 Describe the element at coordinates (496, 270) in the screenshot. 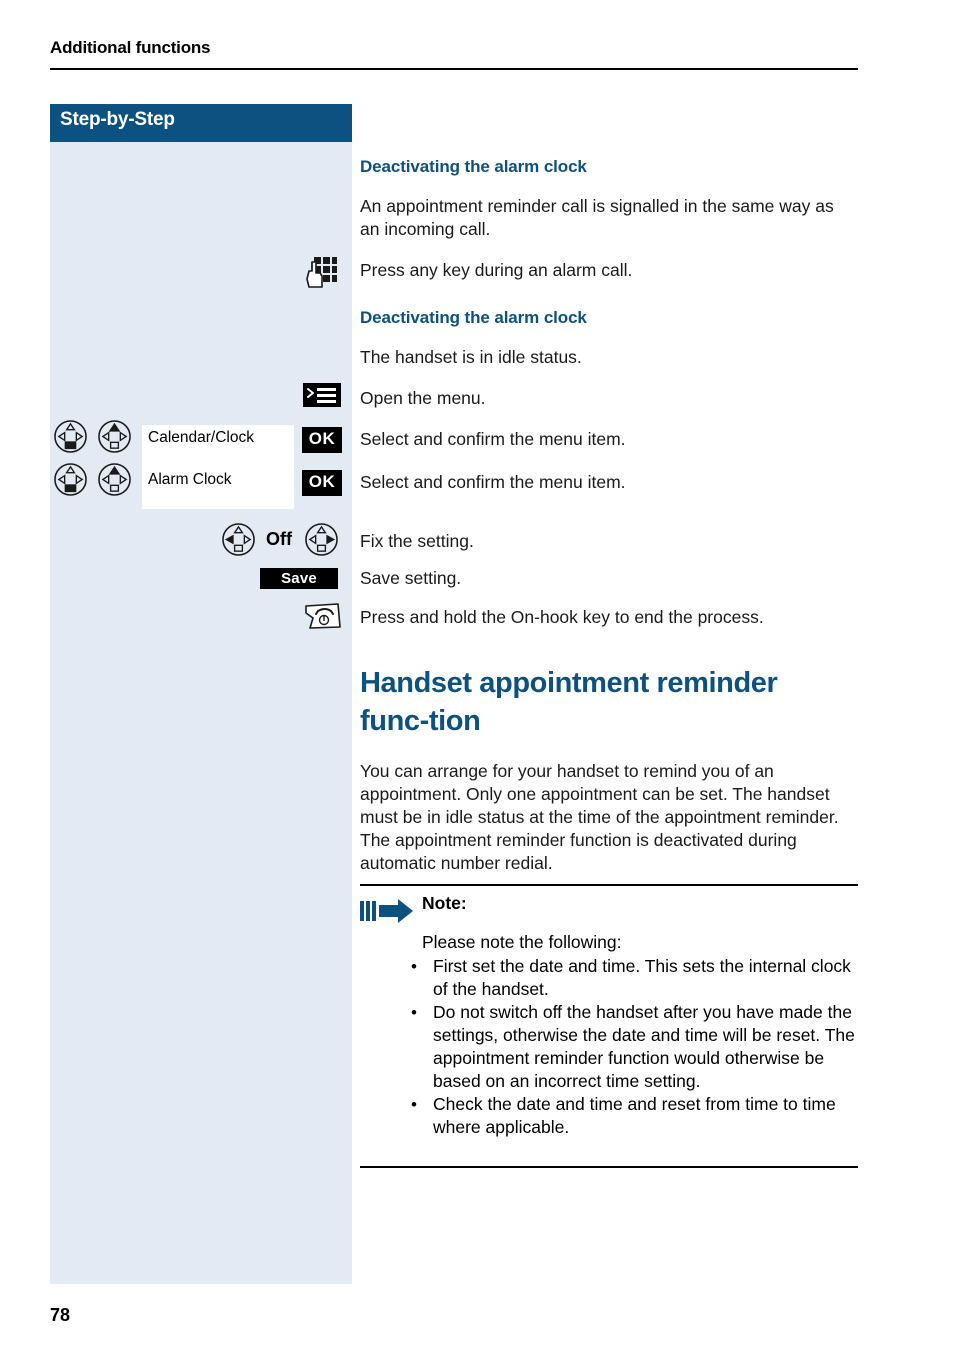

I see `step-text-press-any-key: Press any key during an alarm call.` at that location.